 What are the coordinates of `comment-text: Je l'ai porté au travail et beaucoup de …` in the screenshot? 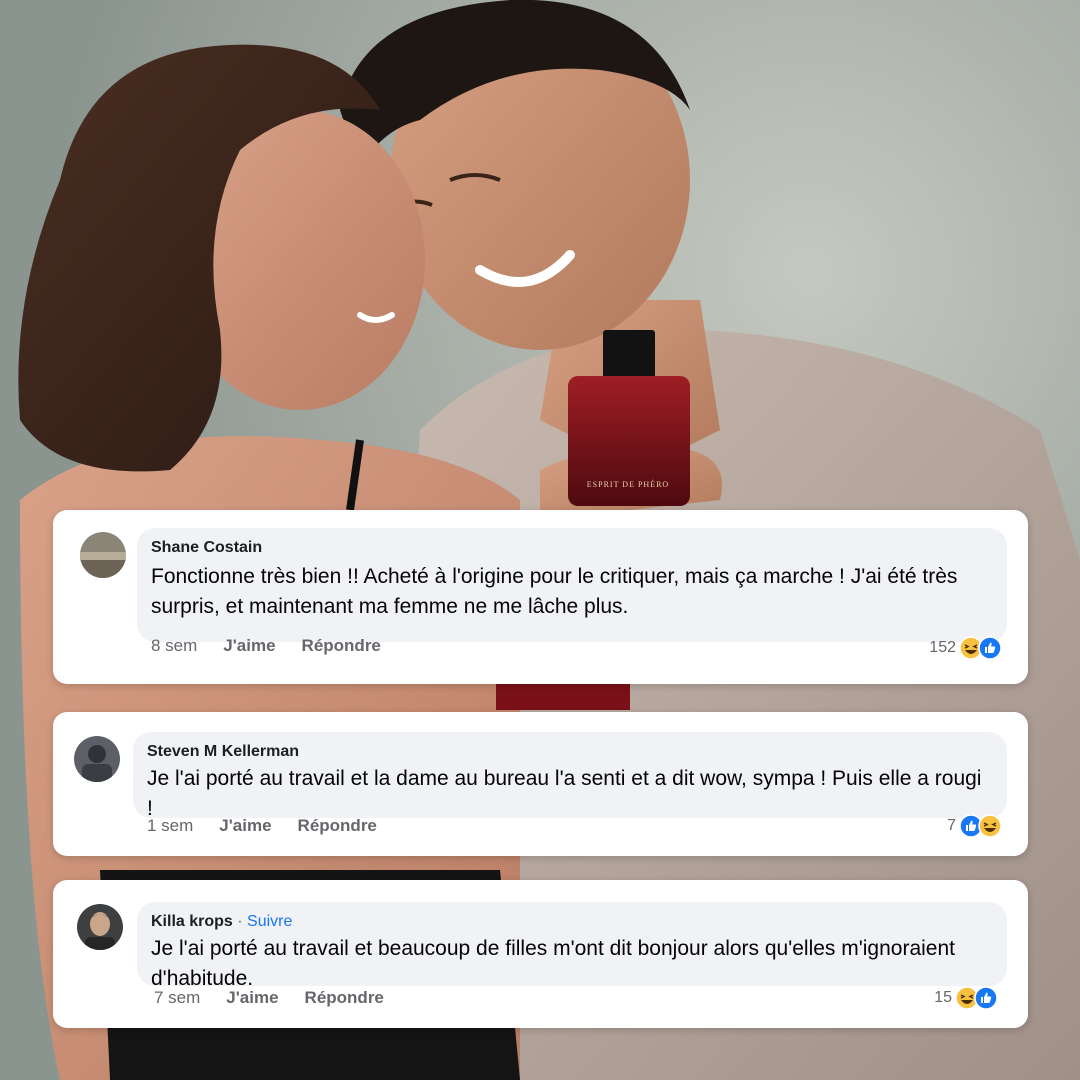 It's located at (553, 963).